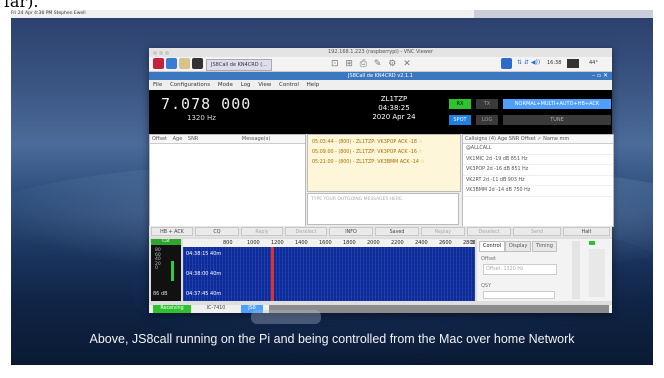 The image size is (664, 378). What do you see at coordinates (201, 118) in the screenshot?
I see `offset-readout: 1320 Hz` at bounding box center [201, 118].